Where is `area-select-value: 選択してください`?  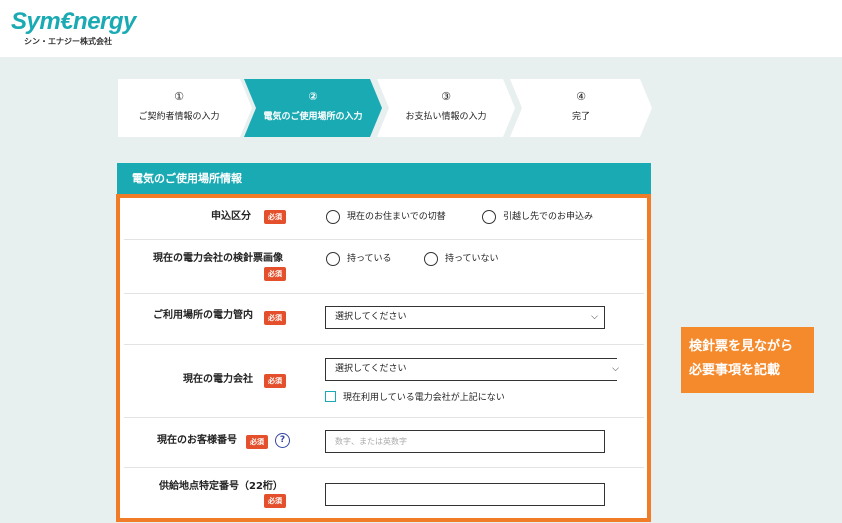
area-select-value: 選択してください is located at coordinates (371, 317).